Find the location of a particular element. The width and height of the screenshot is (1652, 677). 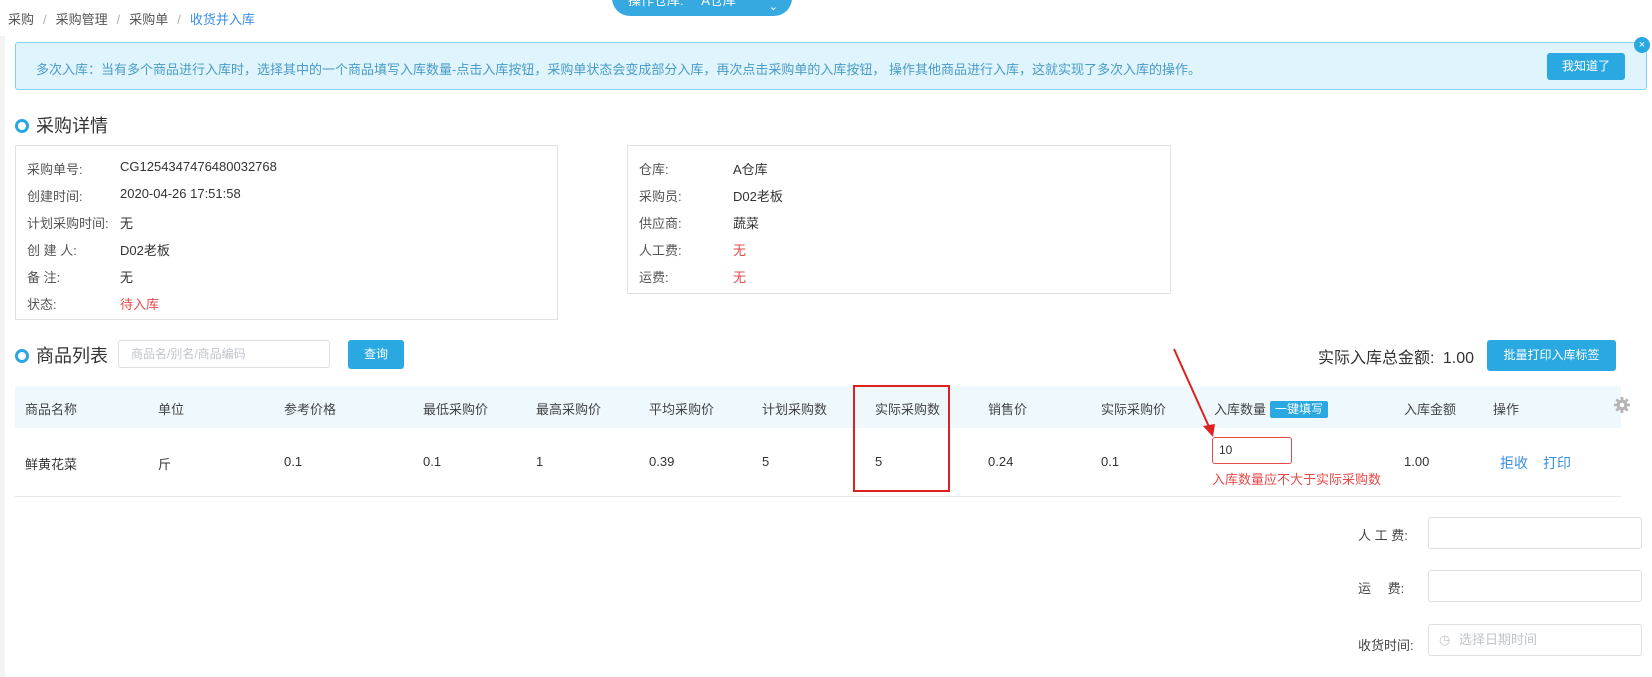

order-no-value: CG1254347476480032768 is located at coordinates (198, 166).